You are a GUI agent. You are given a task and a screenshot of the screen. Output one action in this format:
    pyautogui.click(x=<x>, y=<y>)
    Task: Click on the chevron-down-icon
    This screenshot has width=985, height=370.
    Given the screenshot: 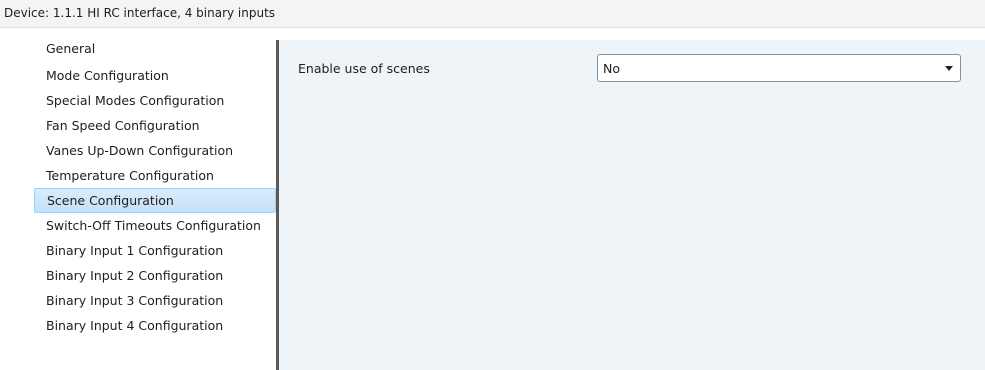 What is the action you would take?
    pyautogui.click(x=949, y=68)
    